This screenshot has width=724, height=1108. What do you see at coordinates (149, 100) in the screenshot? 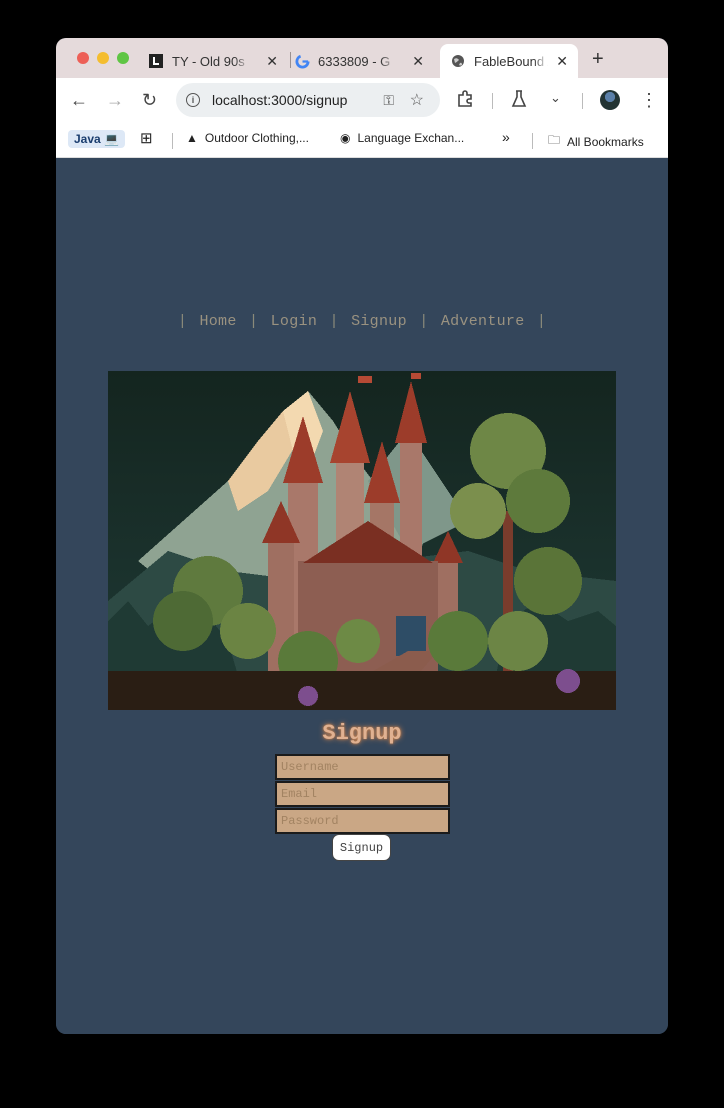
I see `reload-icon: ↻` at bounding box center [149, 100].